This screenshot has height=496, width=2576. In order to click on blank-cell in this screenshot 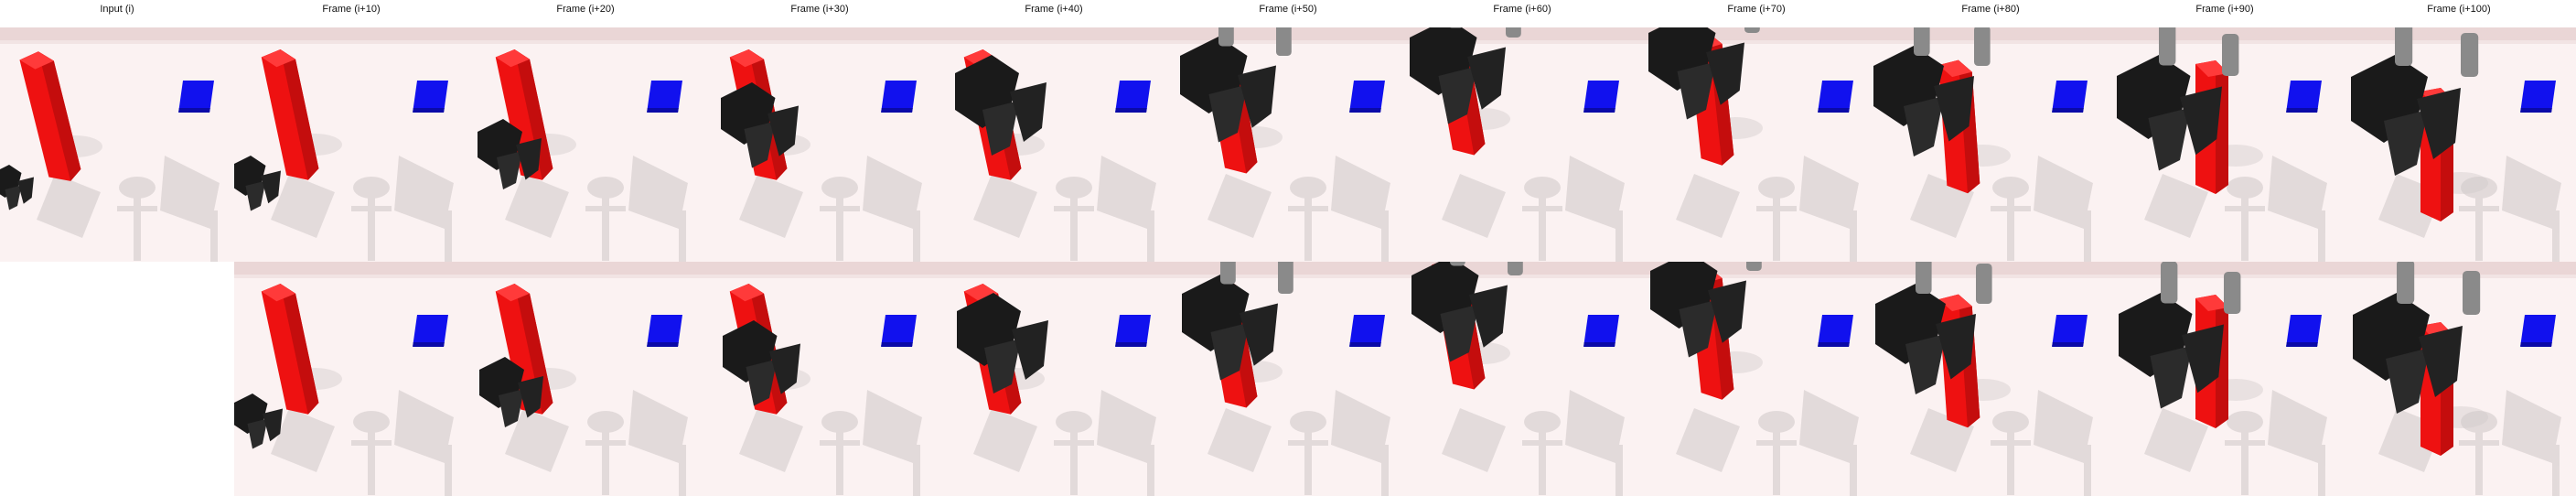, I will do `click(117, 379)`.